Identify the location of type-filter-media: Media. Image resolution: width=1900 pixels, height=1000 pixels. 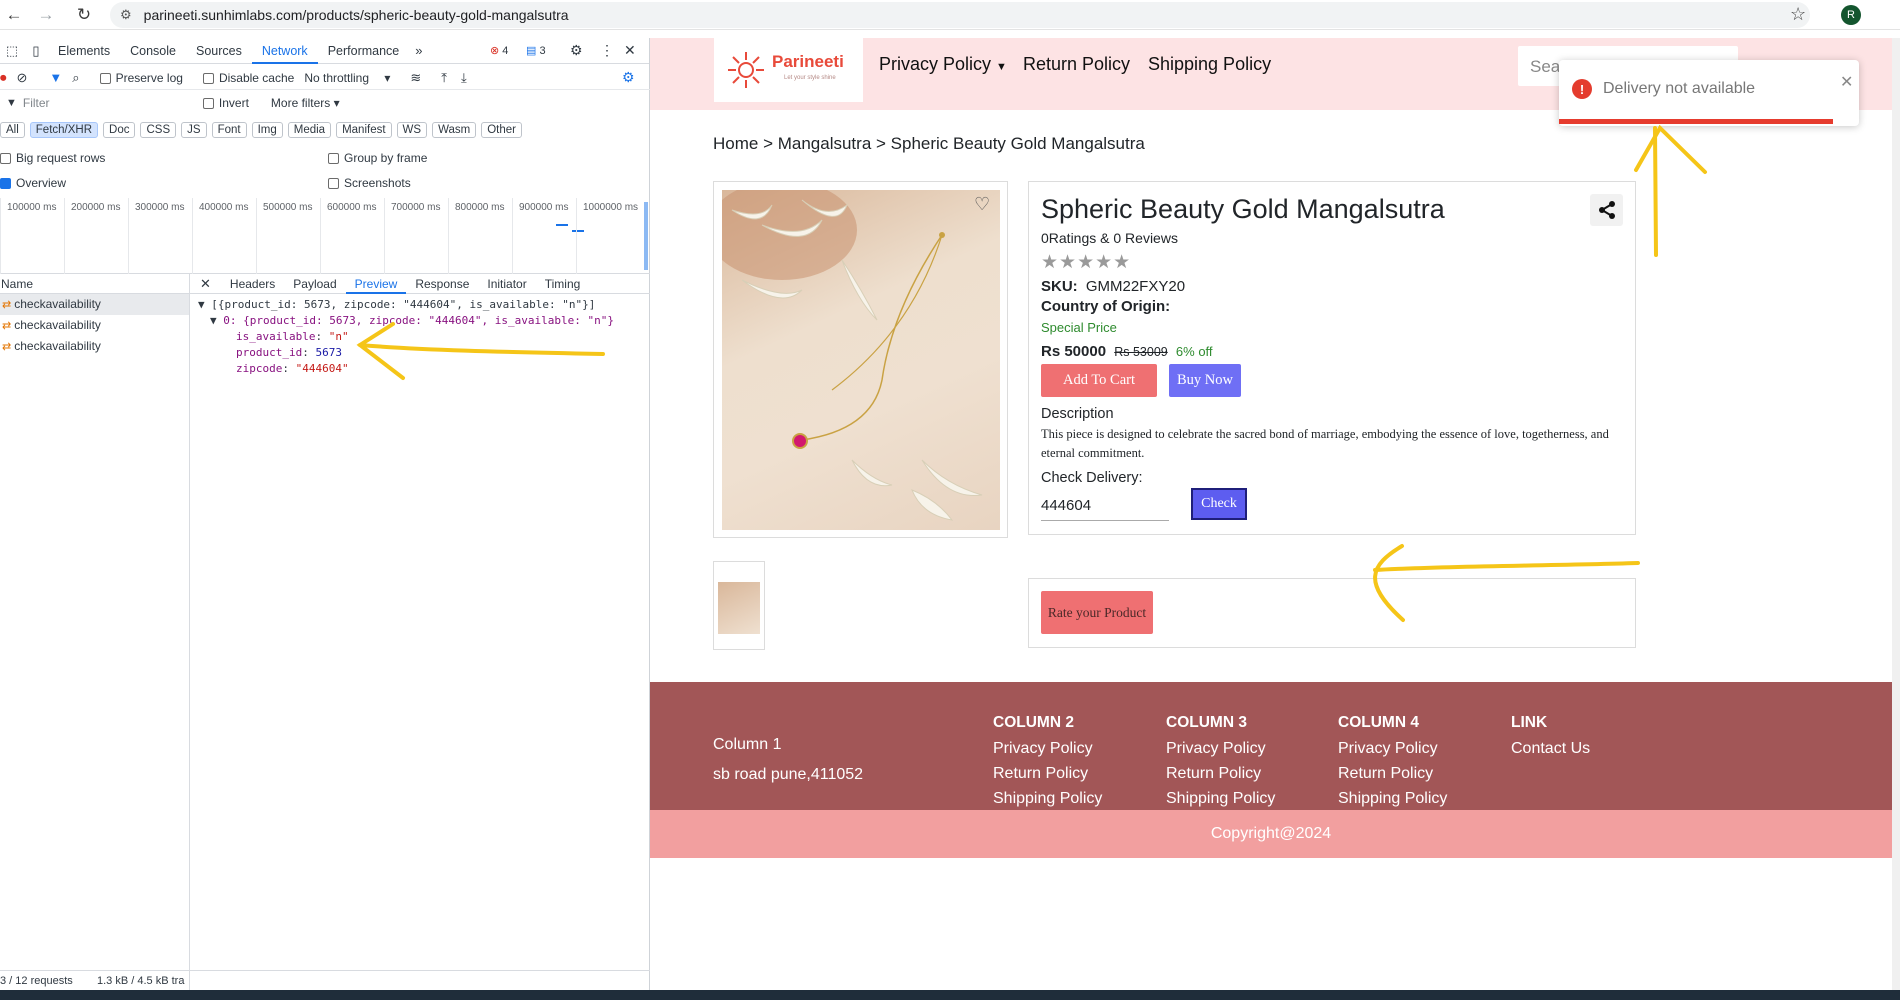
(309, 130).